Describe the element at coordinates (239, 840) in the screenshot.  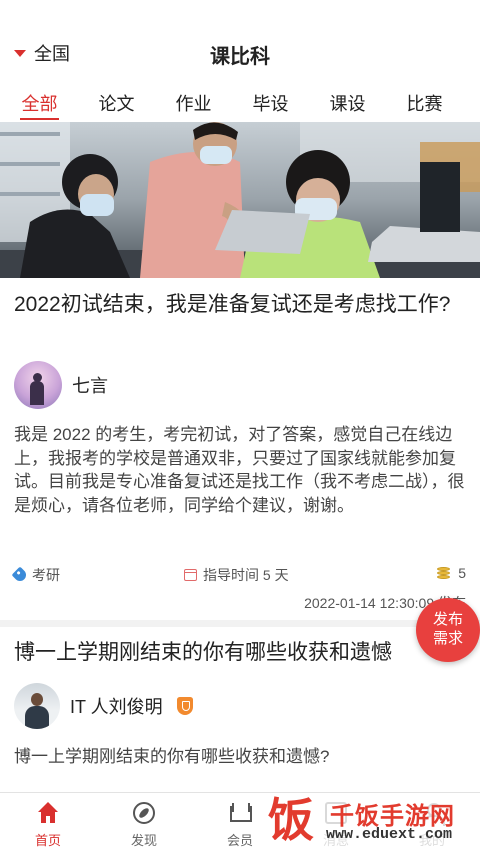
I see `nav-label: 会员` at that location.